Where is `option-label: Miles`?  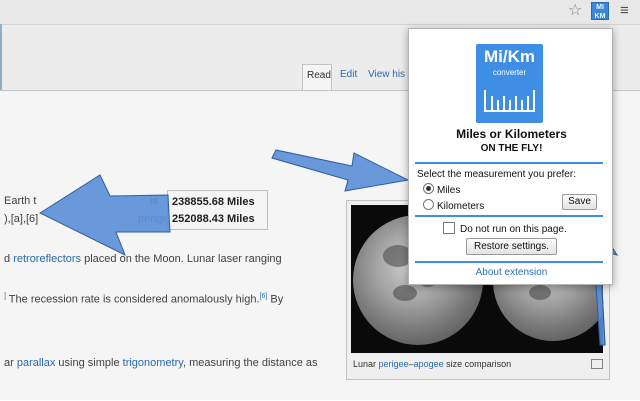 option-label: Miles is located at coordinates (449, 190).